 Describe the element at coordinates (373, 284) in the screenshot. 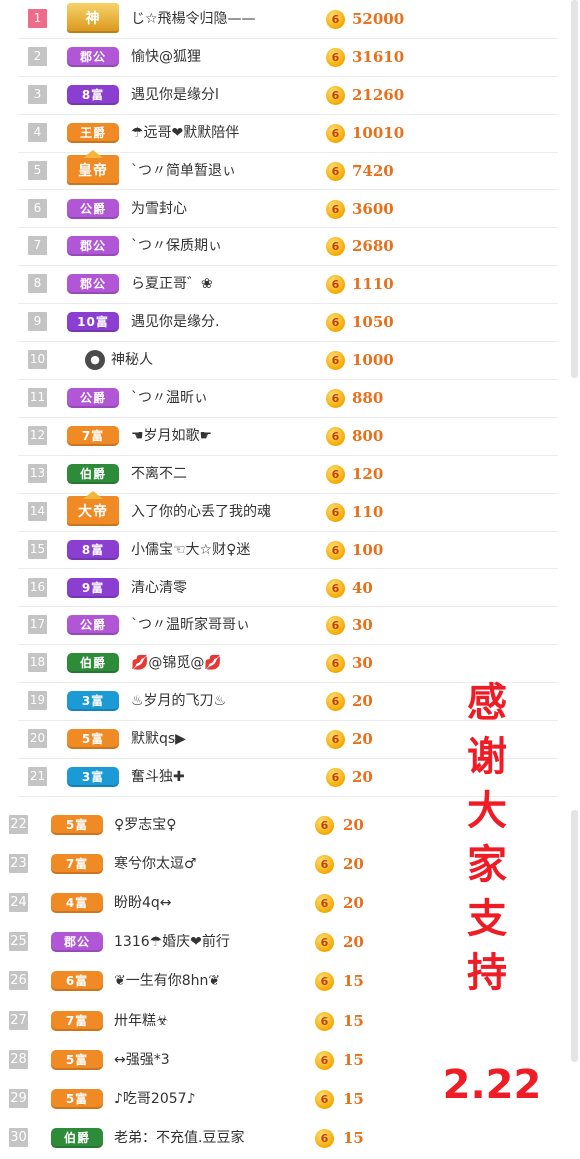

I see `gift-amount: 1110` at that location.